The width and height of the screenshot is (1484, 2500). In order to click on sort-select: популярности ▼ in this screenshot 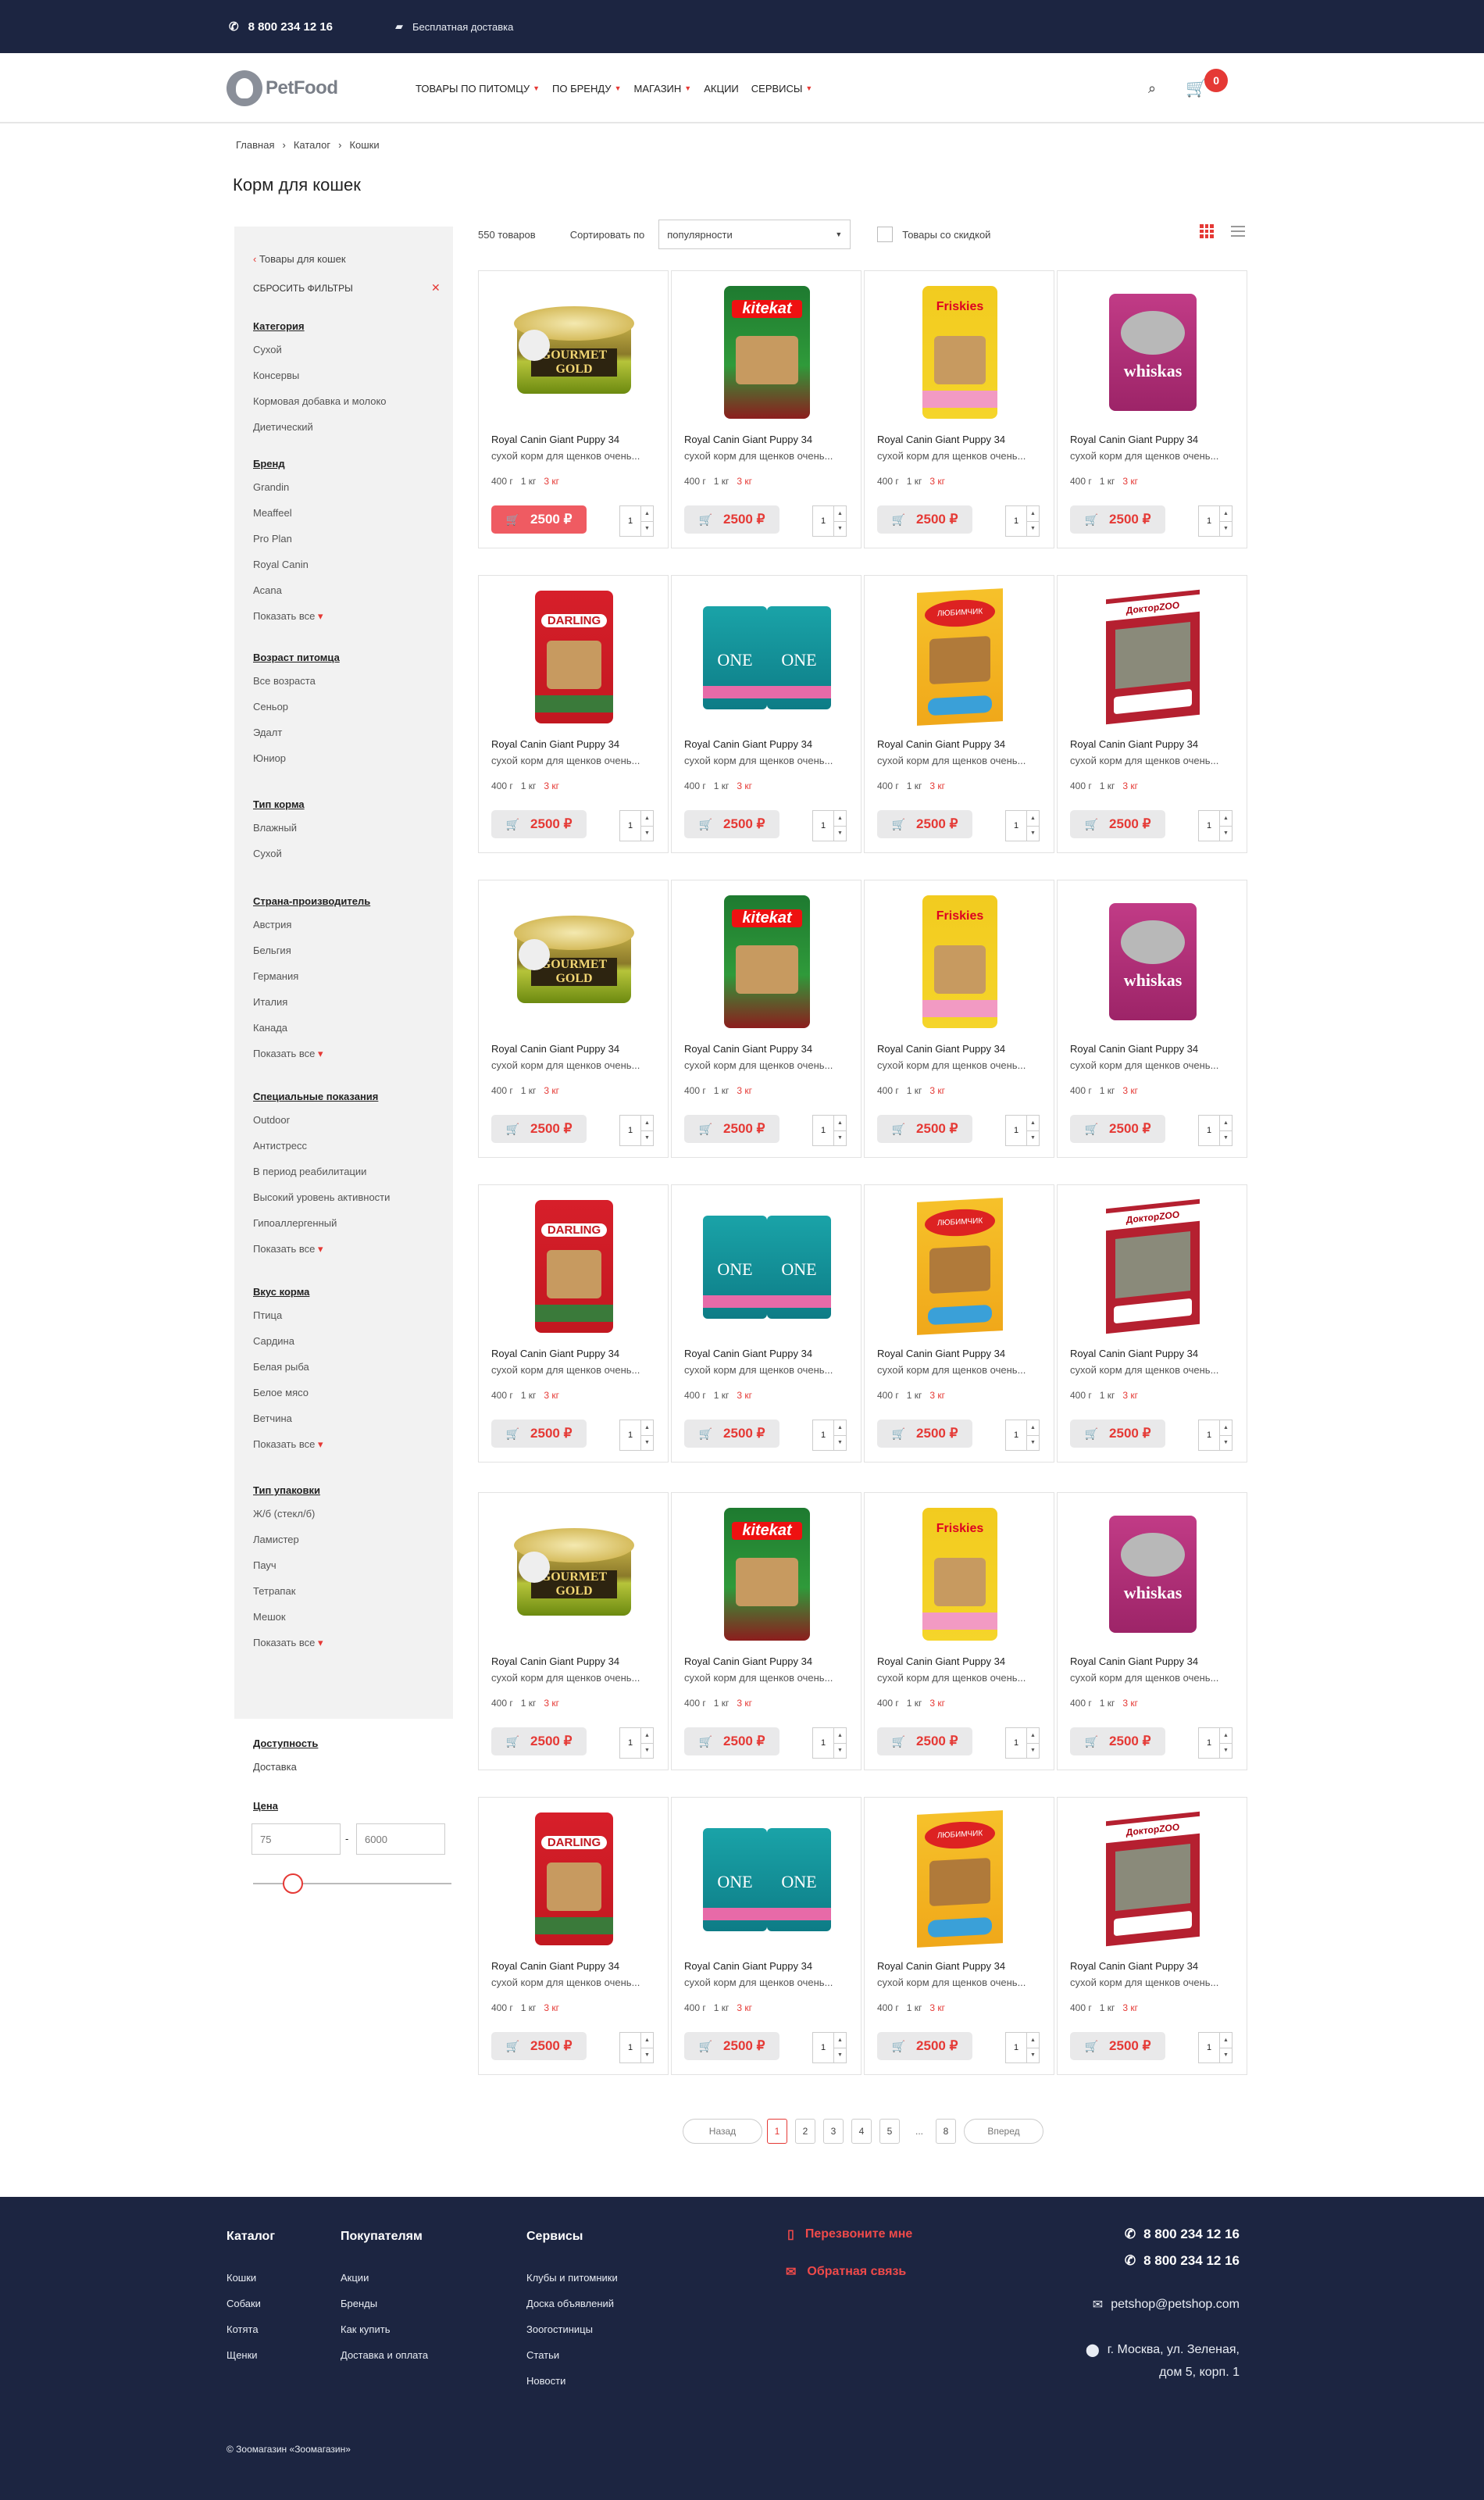, I will do `click(754, 235)`.